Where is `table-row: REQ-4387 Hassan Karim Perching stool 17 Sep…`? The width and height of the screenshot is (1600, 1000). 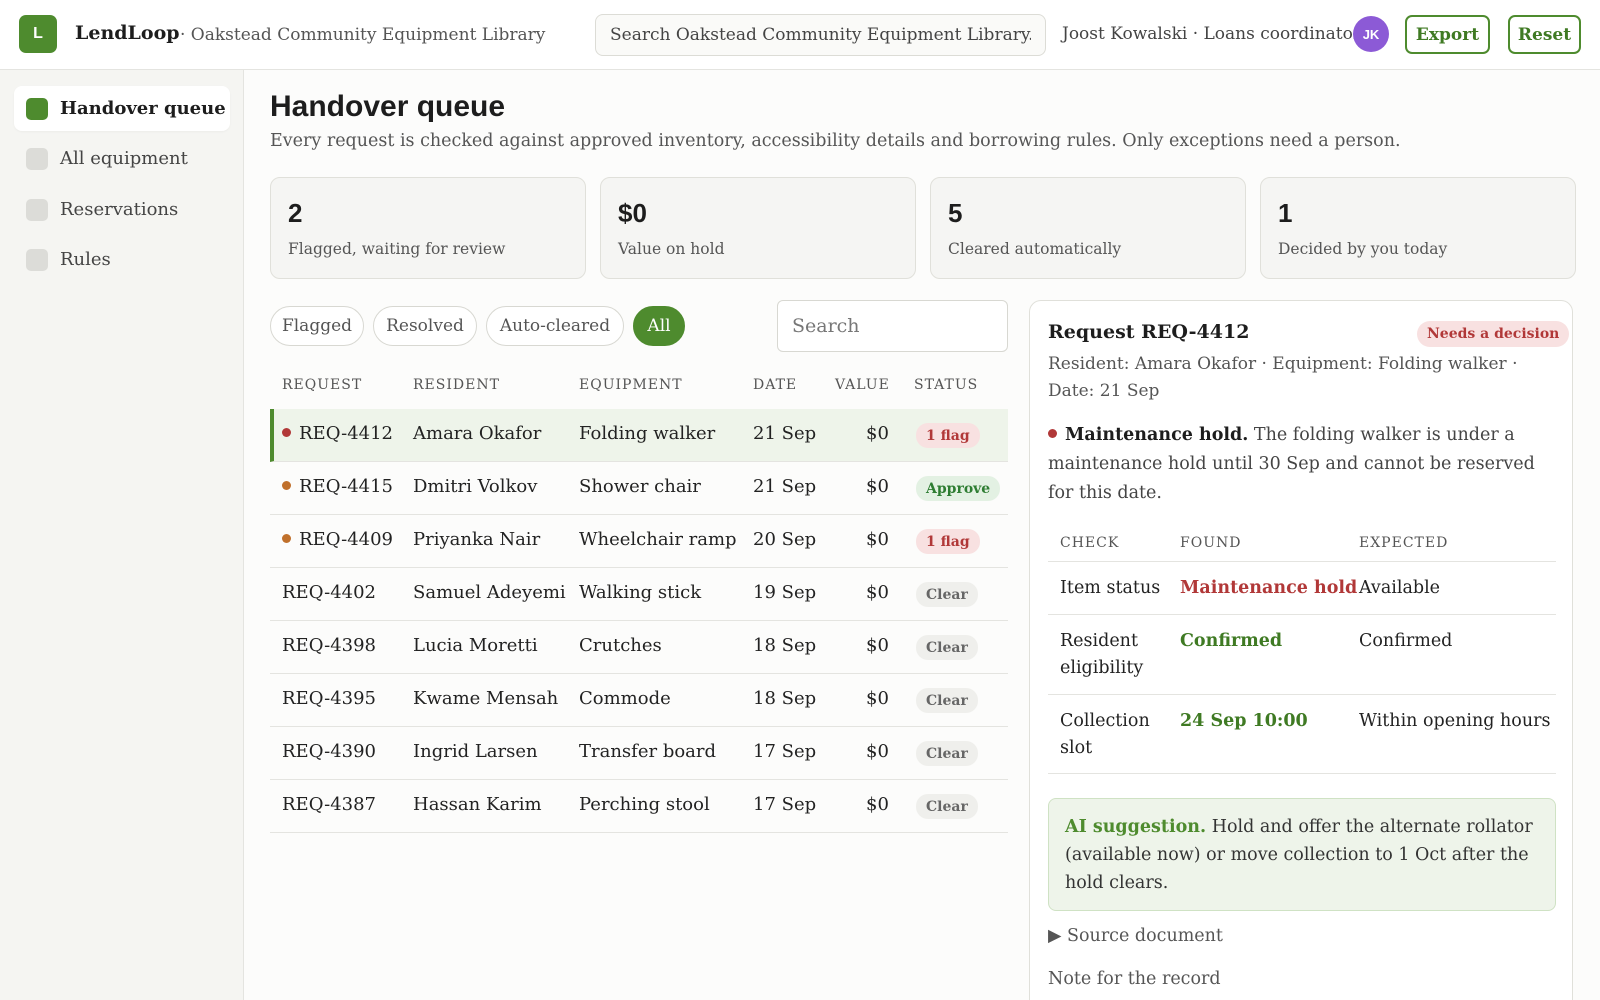
table-row: REQ-4387 Hassan Karim Perching stool 17 Sep… is located at coordinates (639, 806).